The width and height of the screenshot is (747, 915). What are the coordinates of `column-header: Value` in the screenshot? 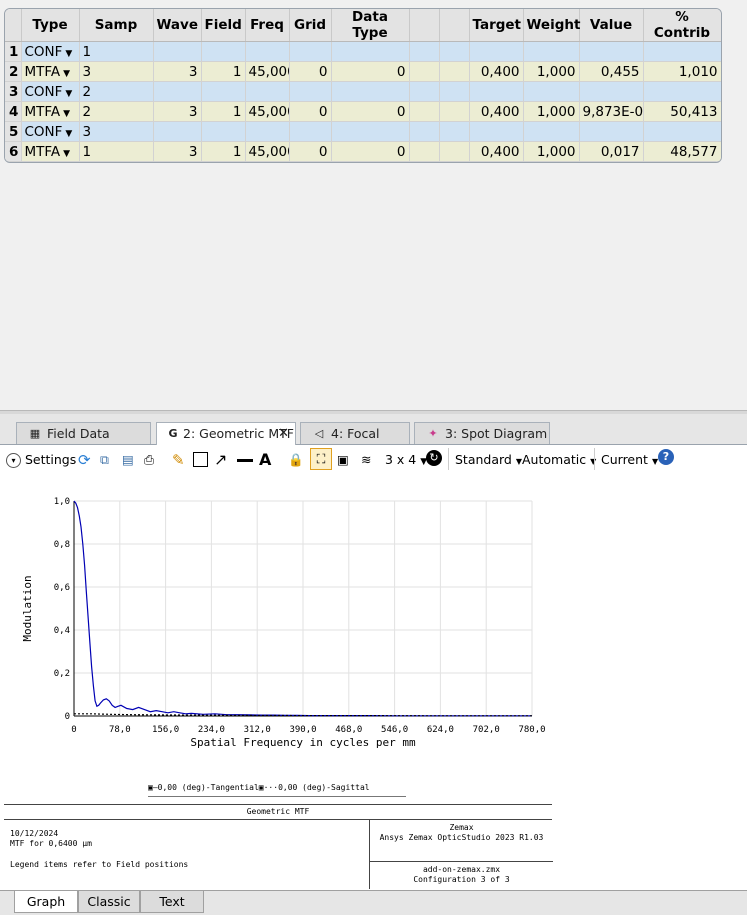 It's located at (611, 25).